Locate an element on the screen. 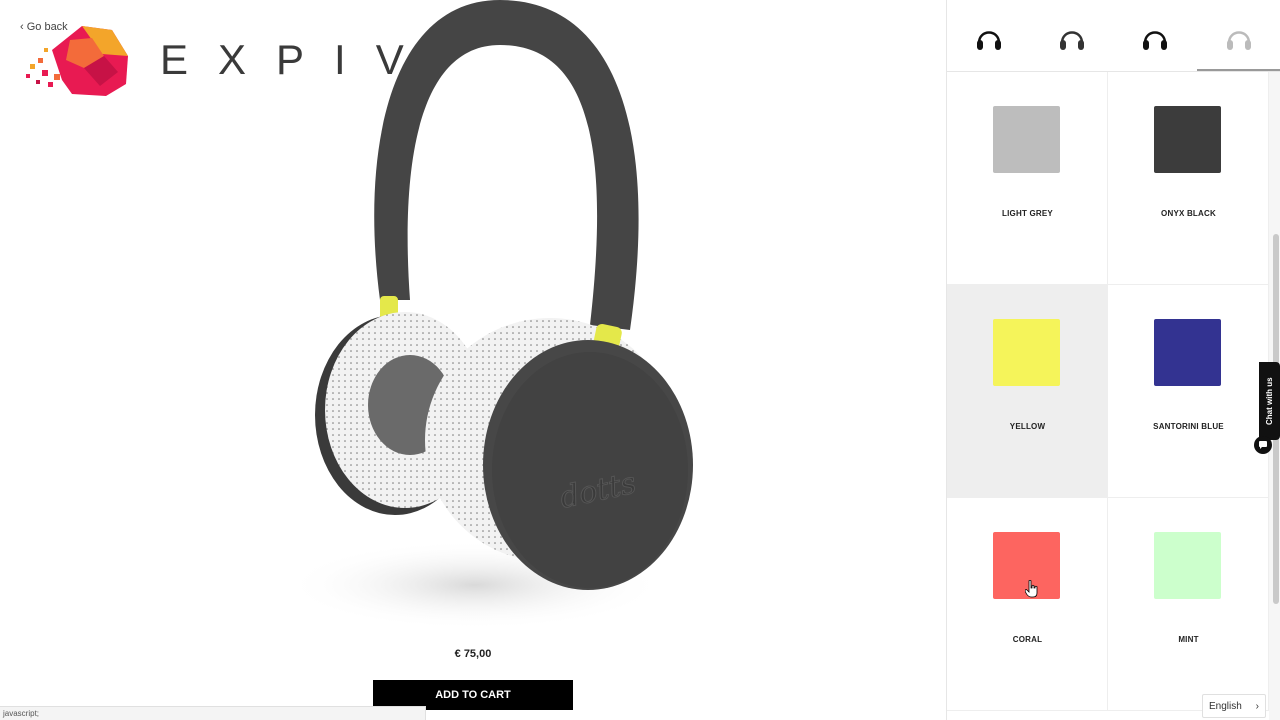  color-label: LIGHT GREY is located at coordinates (1027, 213).